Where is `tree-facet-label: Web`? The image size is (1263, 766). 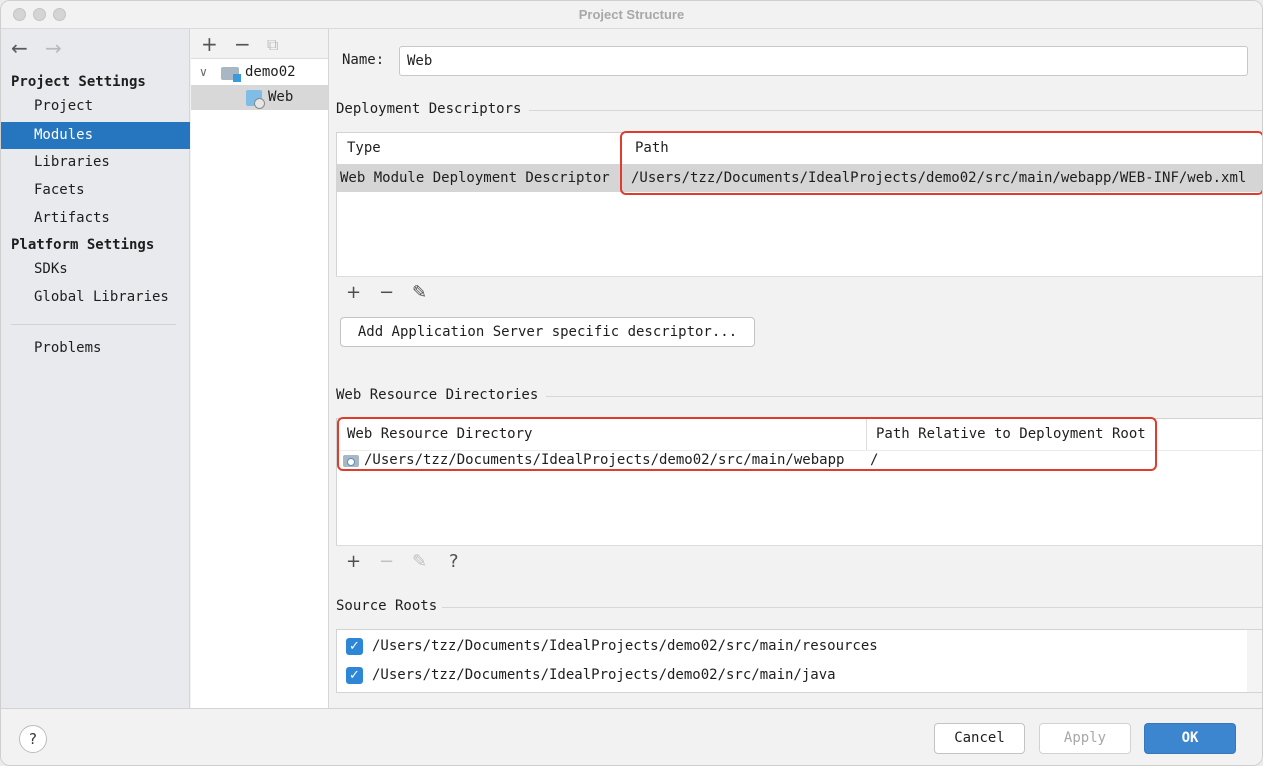
tree-facet-label: Web is located at coordinates (281, 97).